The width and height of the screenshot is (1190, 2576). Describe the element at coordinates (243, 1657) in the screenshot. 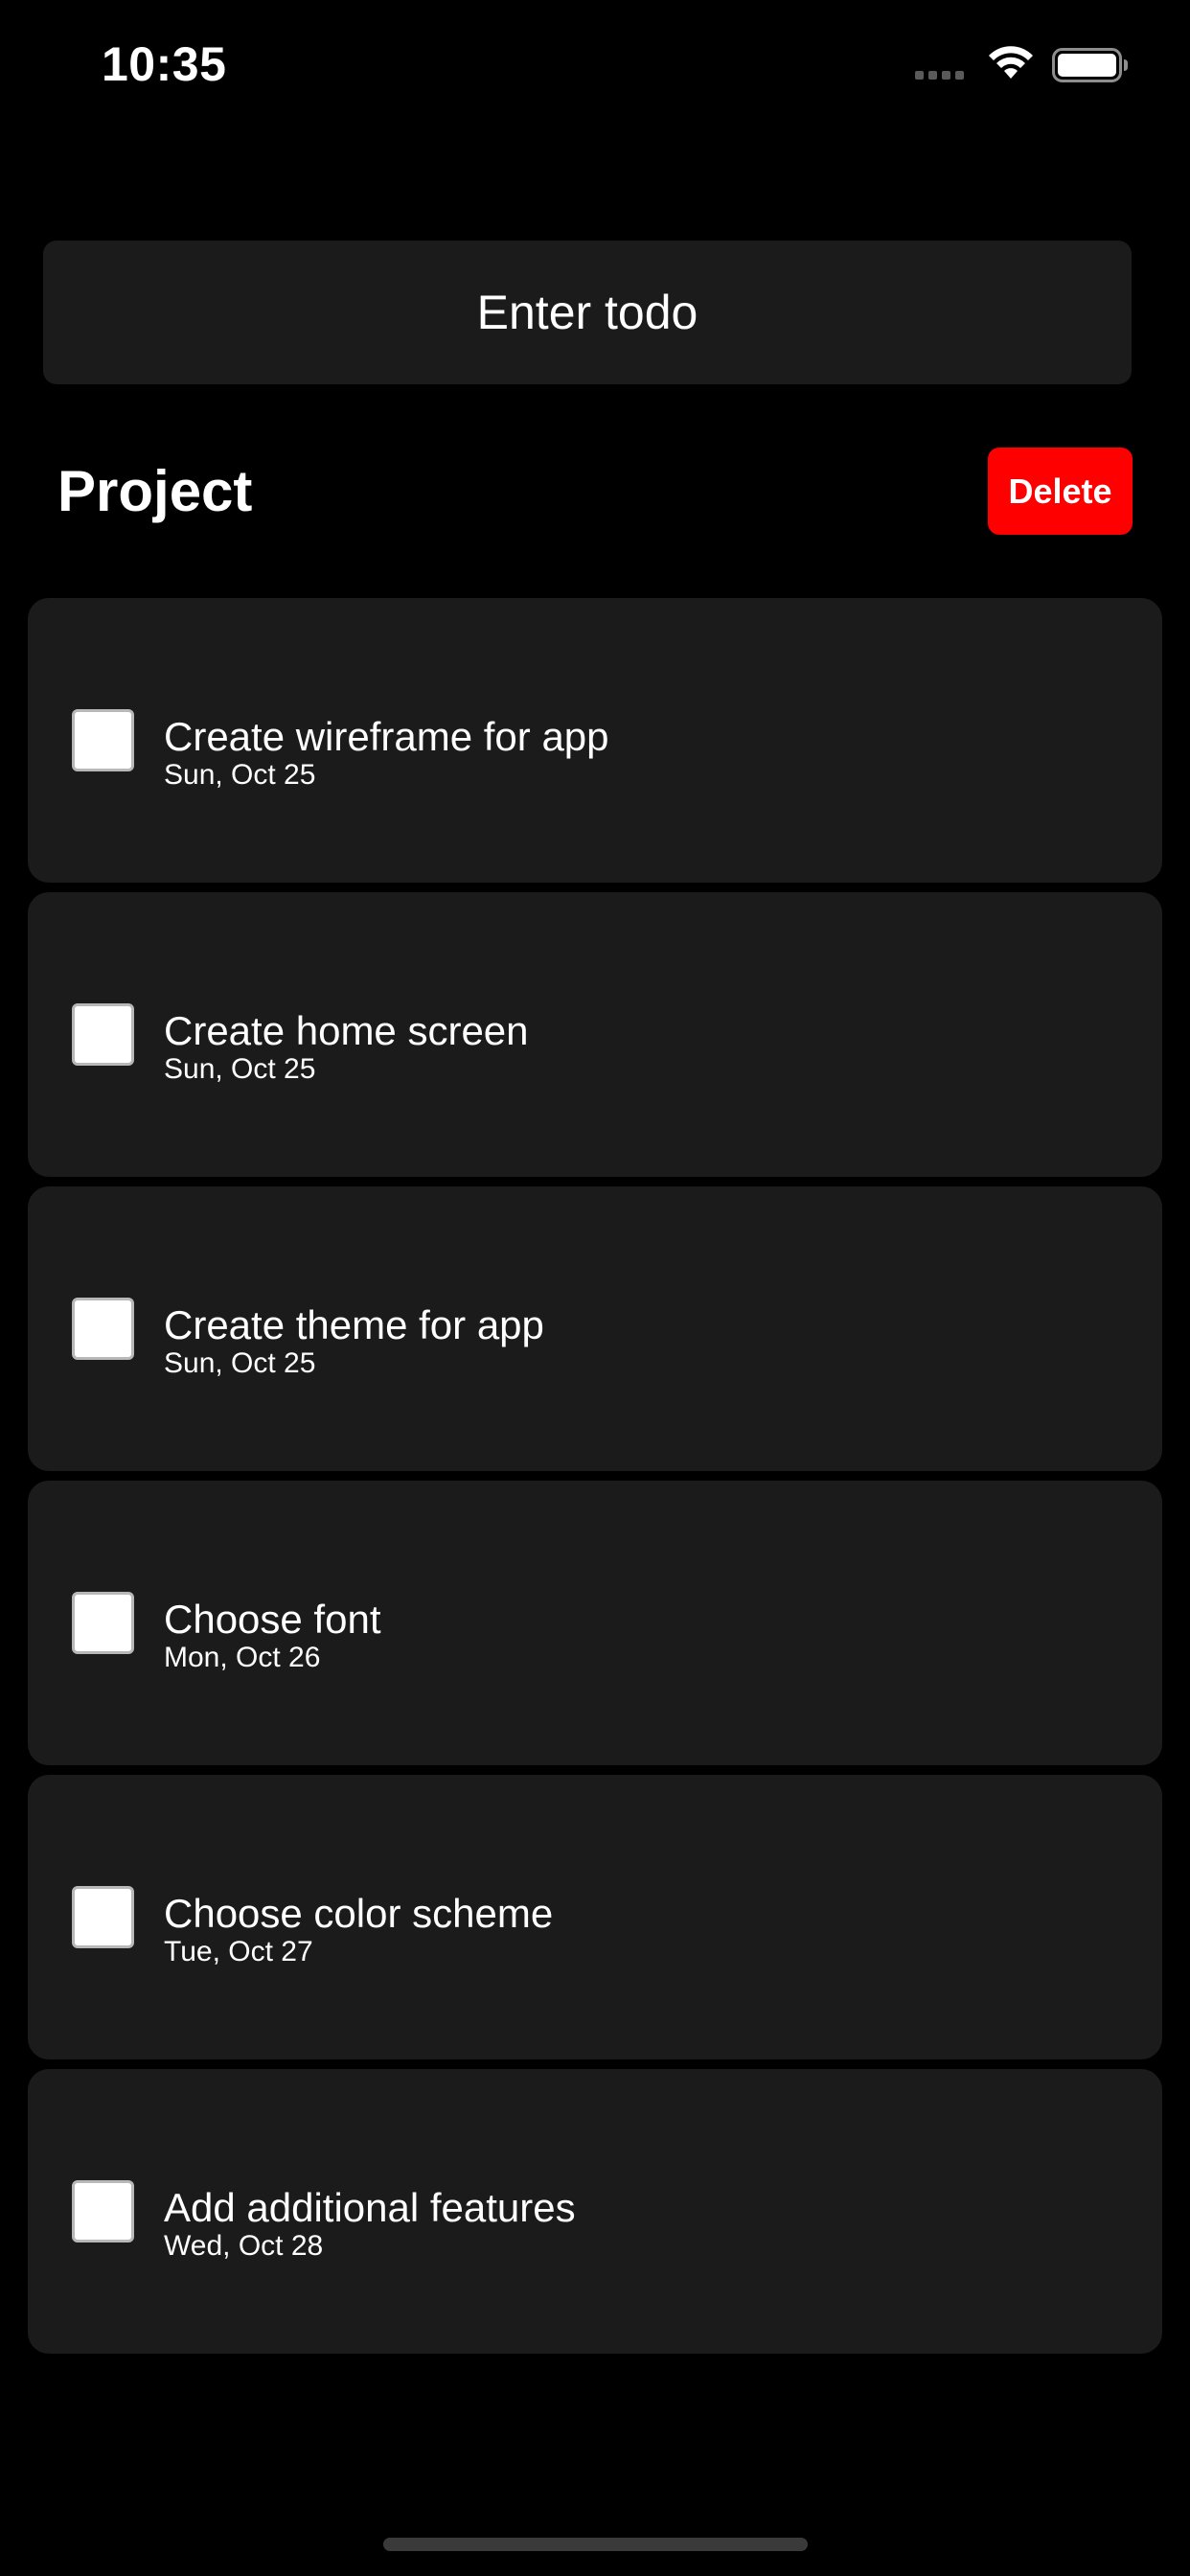

I see `todo-date: Mon, Oct 26` at that location.